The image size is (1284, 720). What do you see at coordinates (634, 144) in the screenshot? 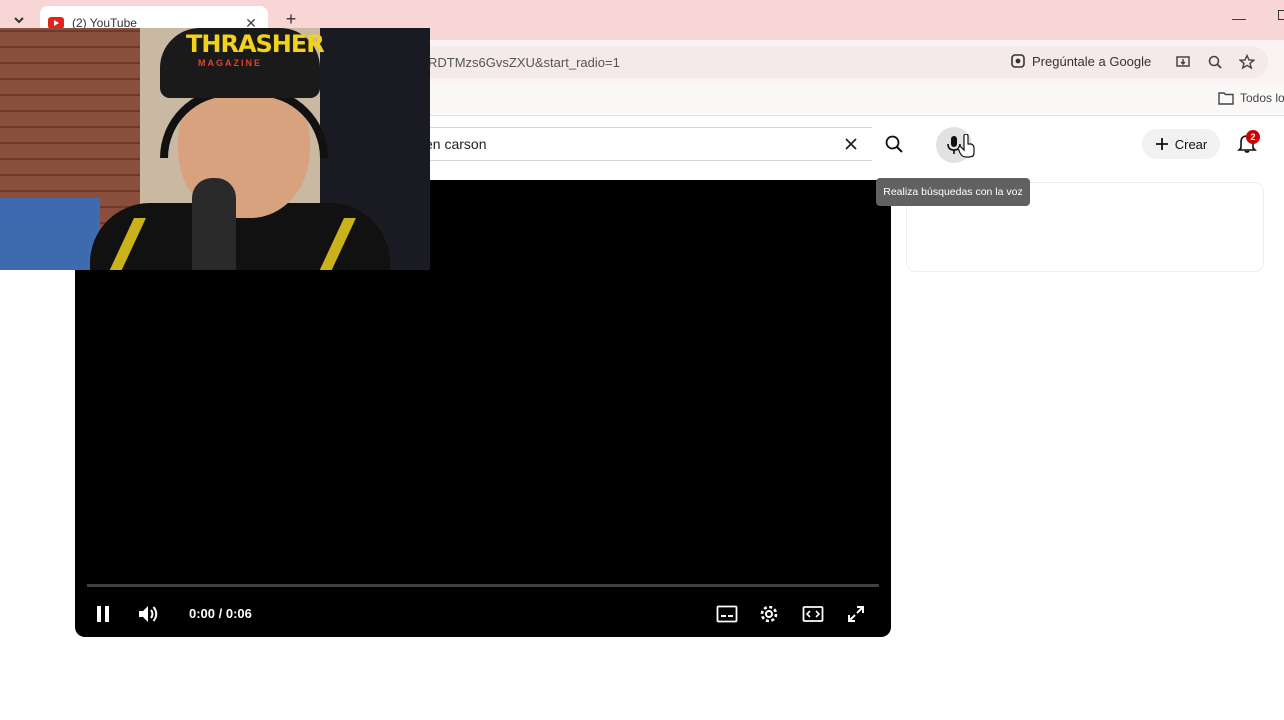
I see `search-input: en carson` at bounding box center [634, 144].